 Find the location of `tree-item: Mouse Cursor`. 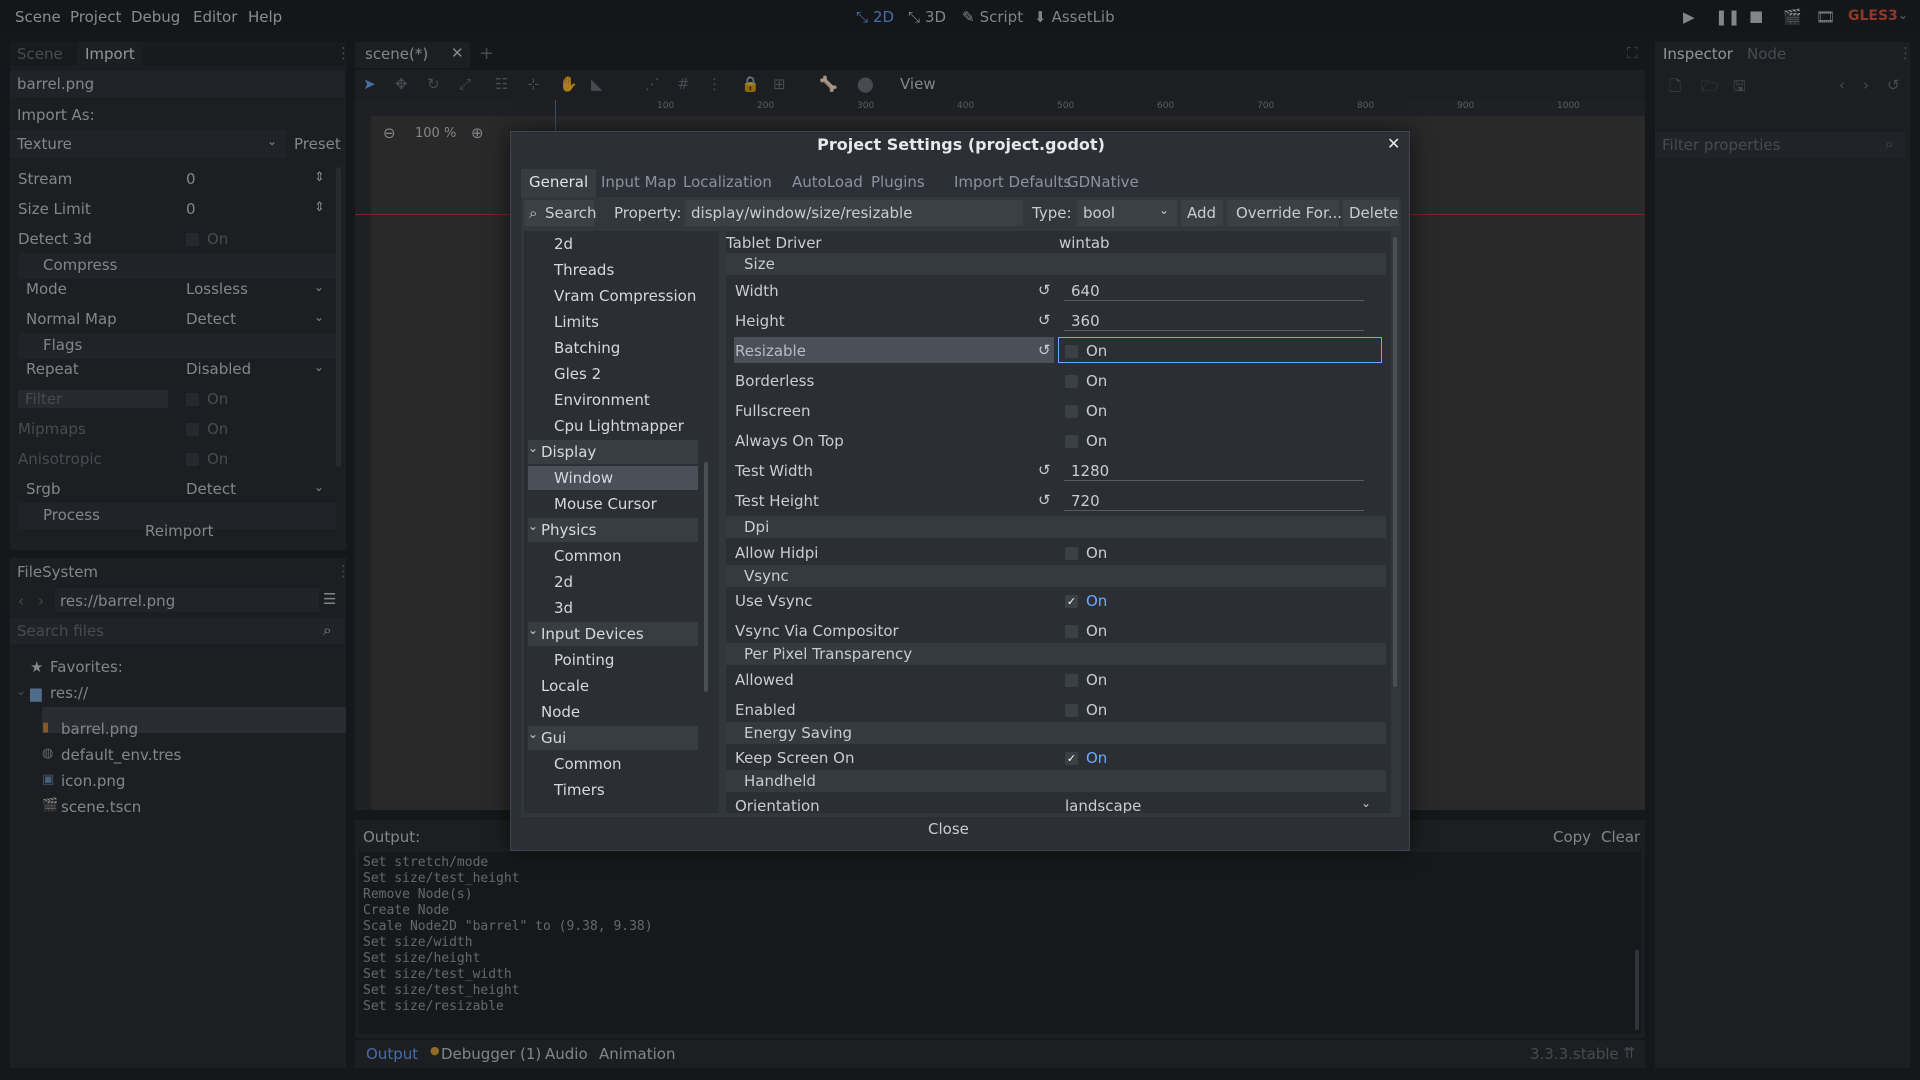

tree-item: Mouse Cursor is located at coordinates (605, 507).